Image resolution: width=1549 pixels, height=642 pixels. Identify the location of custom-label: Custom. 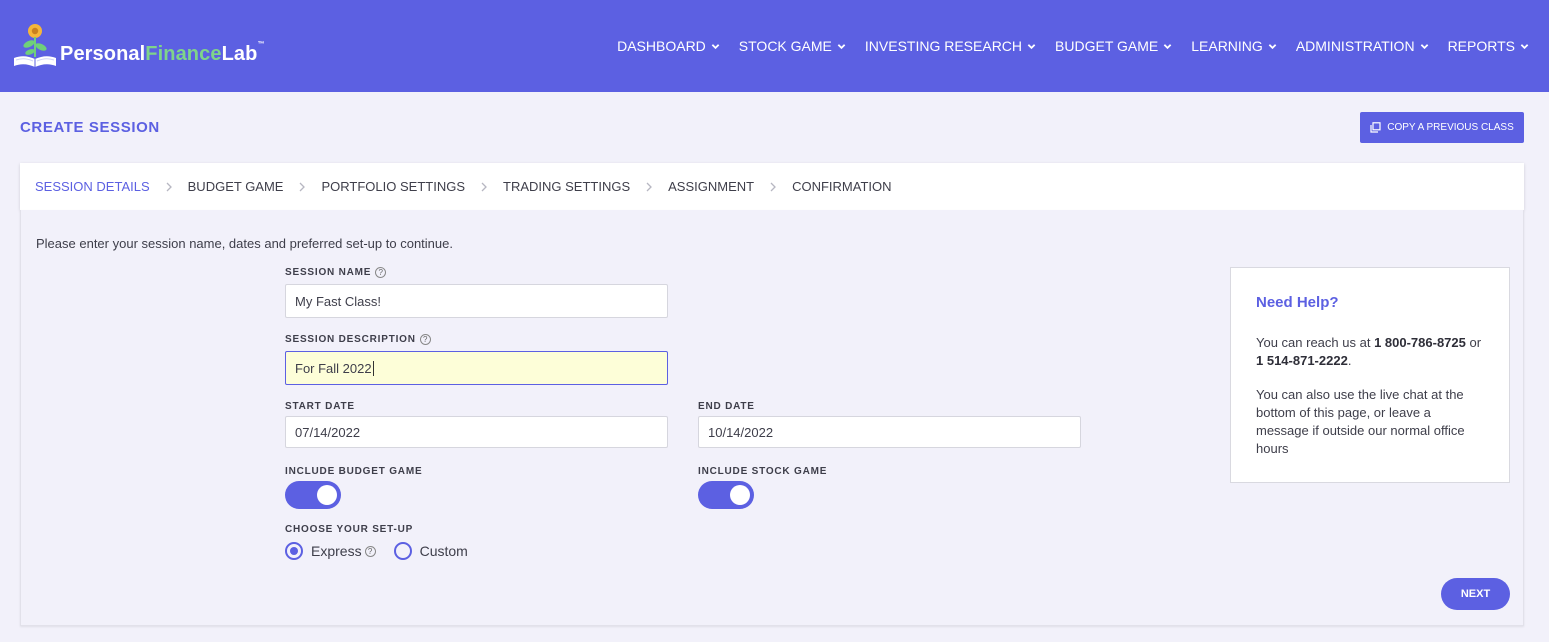
(444, 551).